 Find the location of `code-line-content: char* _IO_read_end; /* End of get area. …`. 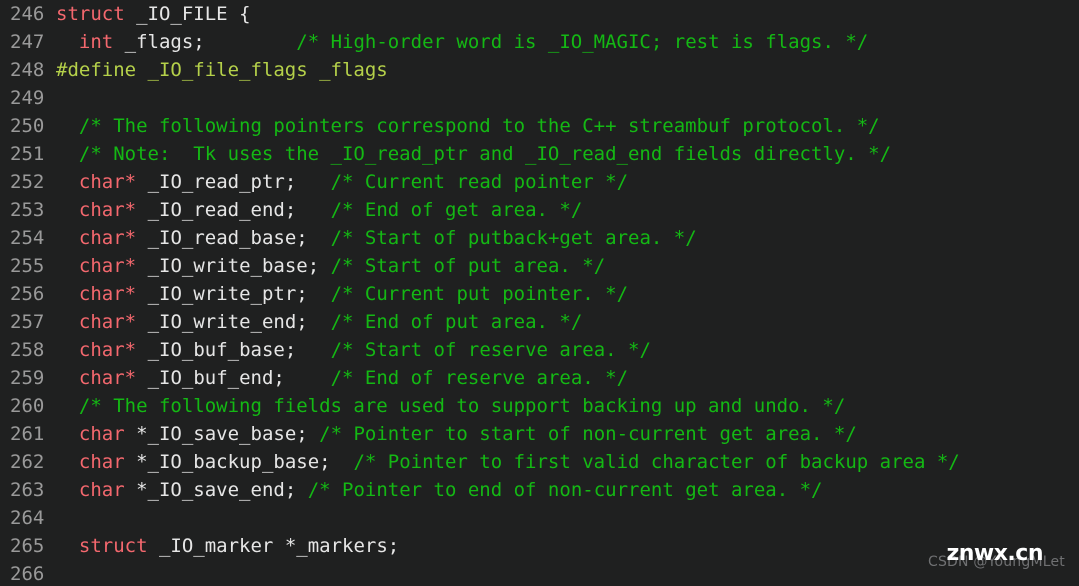

code-line-content: char* _IO_read_end; /* End of get area. … is located at coordinates (319, 210).